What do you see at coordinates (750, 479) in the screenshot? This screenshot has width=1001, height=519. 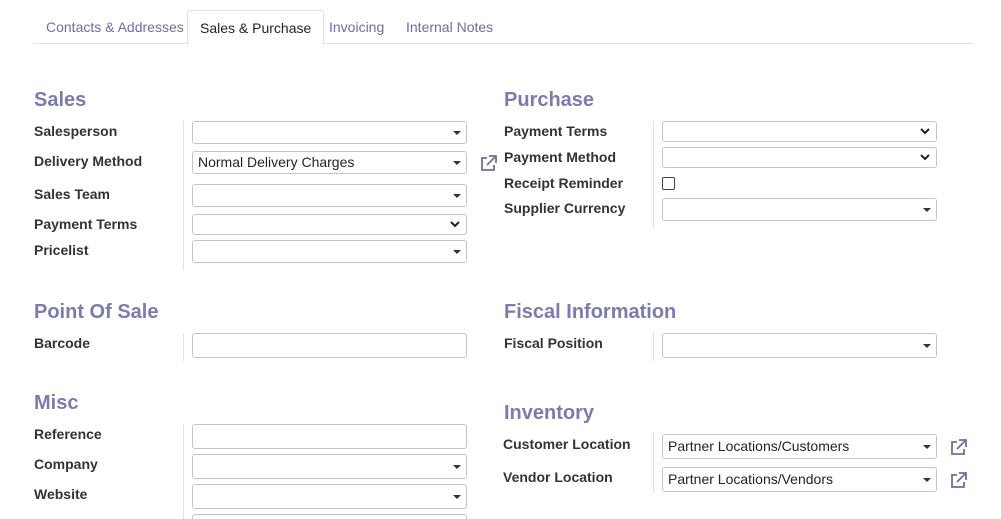 I see `vendor-location-value: Partner Locations/Vendors` at bounding box center [750, 479].